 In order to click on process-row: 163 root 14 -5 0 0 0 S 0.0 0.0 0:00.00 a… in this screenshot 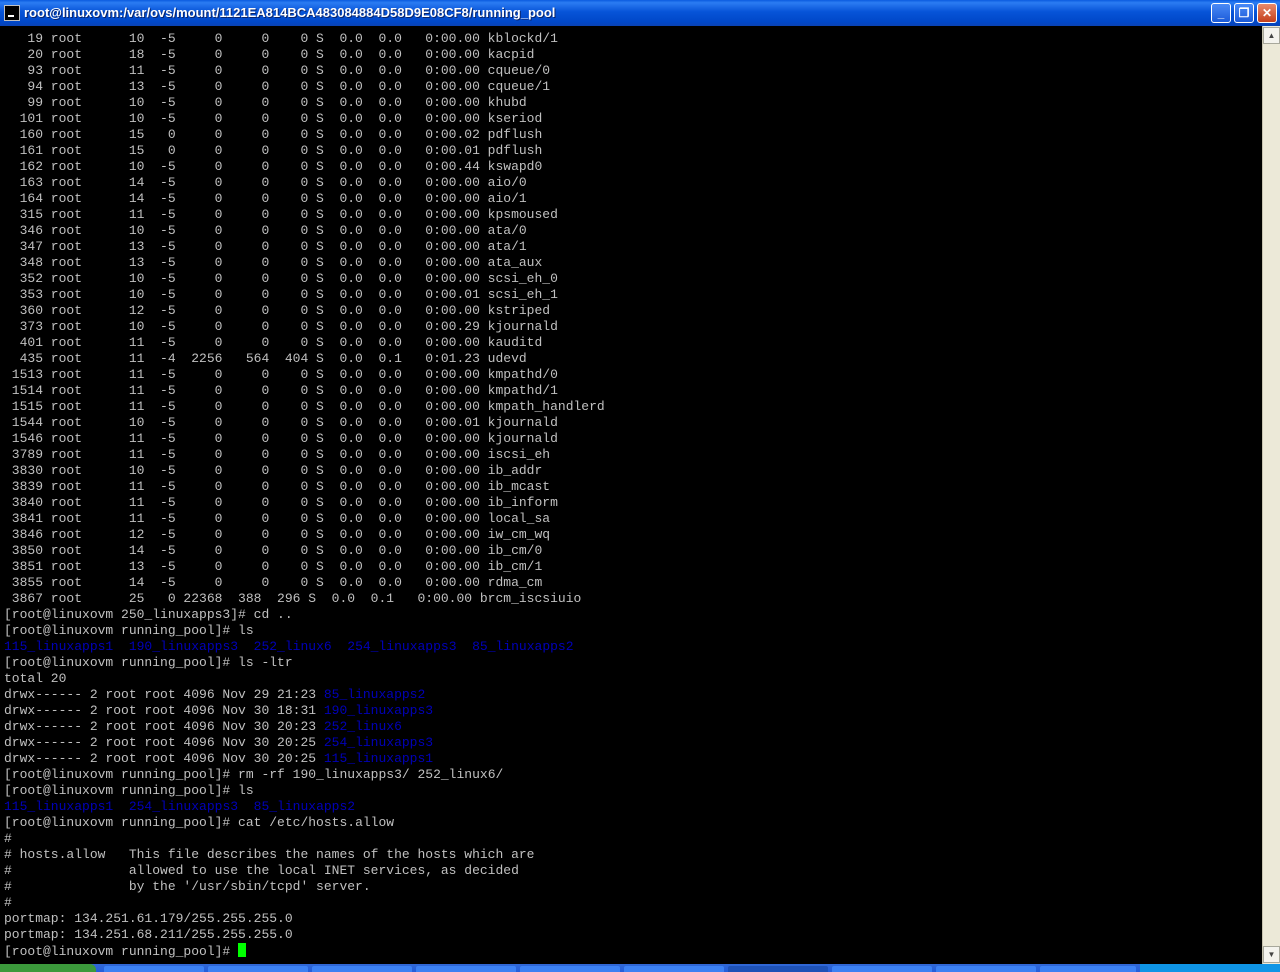, I will do `click(265, 182)`.